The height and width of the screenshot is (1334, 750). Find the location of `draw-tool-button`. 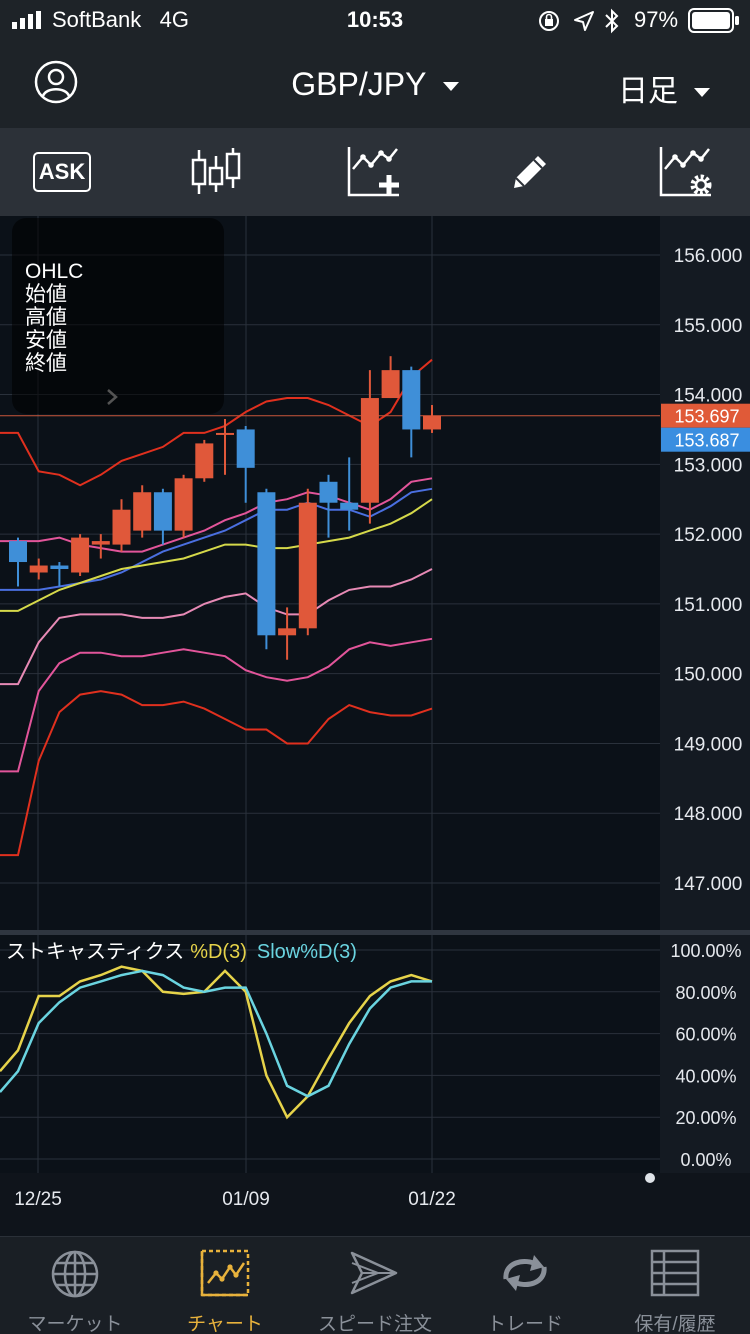

draw-tool-button is located at coordinates (530, 172).